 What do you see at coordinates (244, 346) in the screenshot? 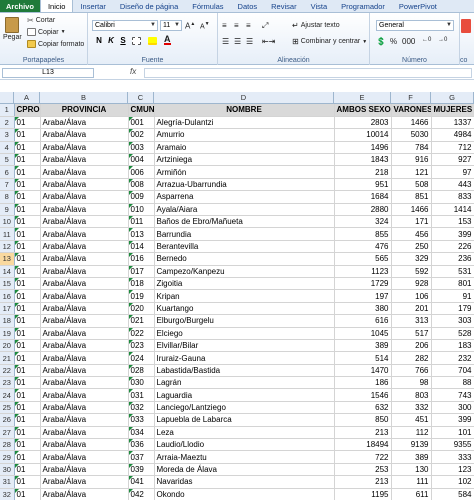
I see `cell: Elvillar/Bilar` at bounding box center [244, 346].